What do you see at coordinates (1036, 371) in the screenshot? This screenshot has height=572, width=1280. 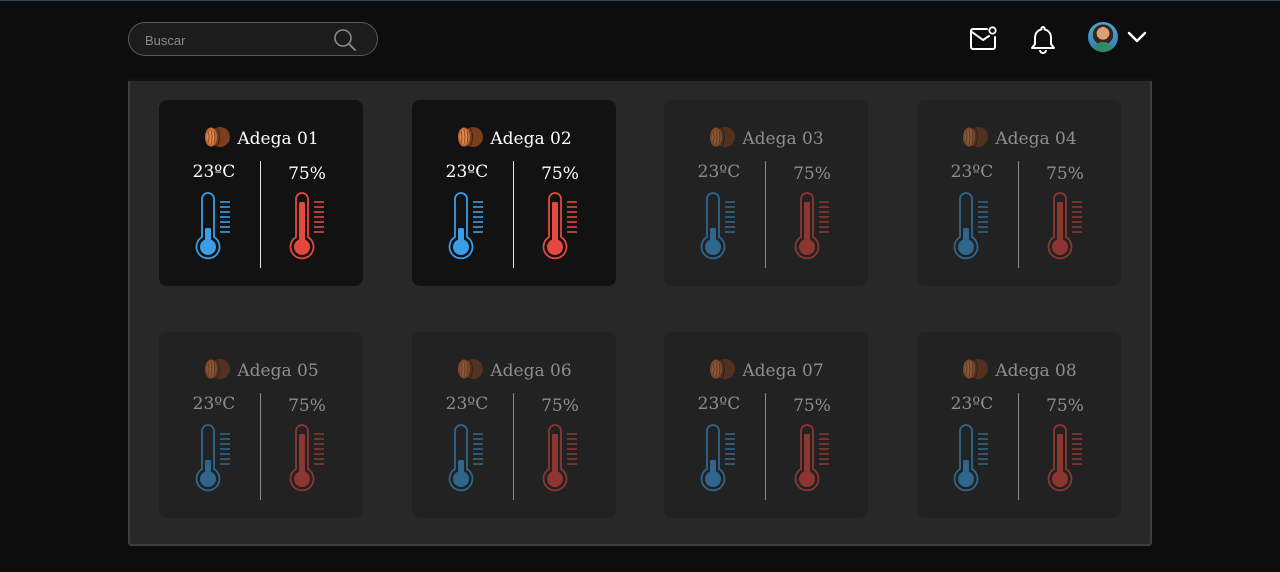 I see `cellar-name: Adega 08` at bounding box center [1036, 371].